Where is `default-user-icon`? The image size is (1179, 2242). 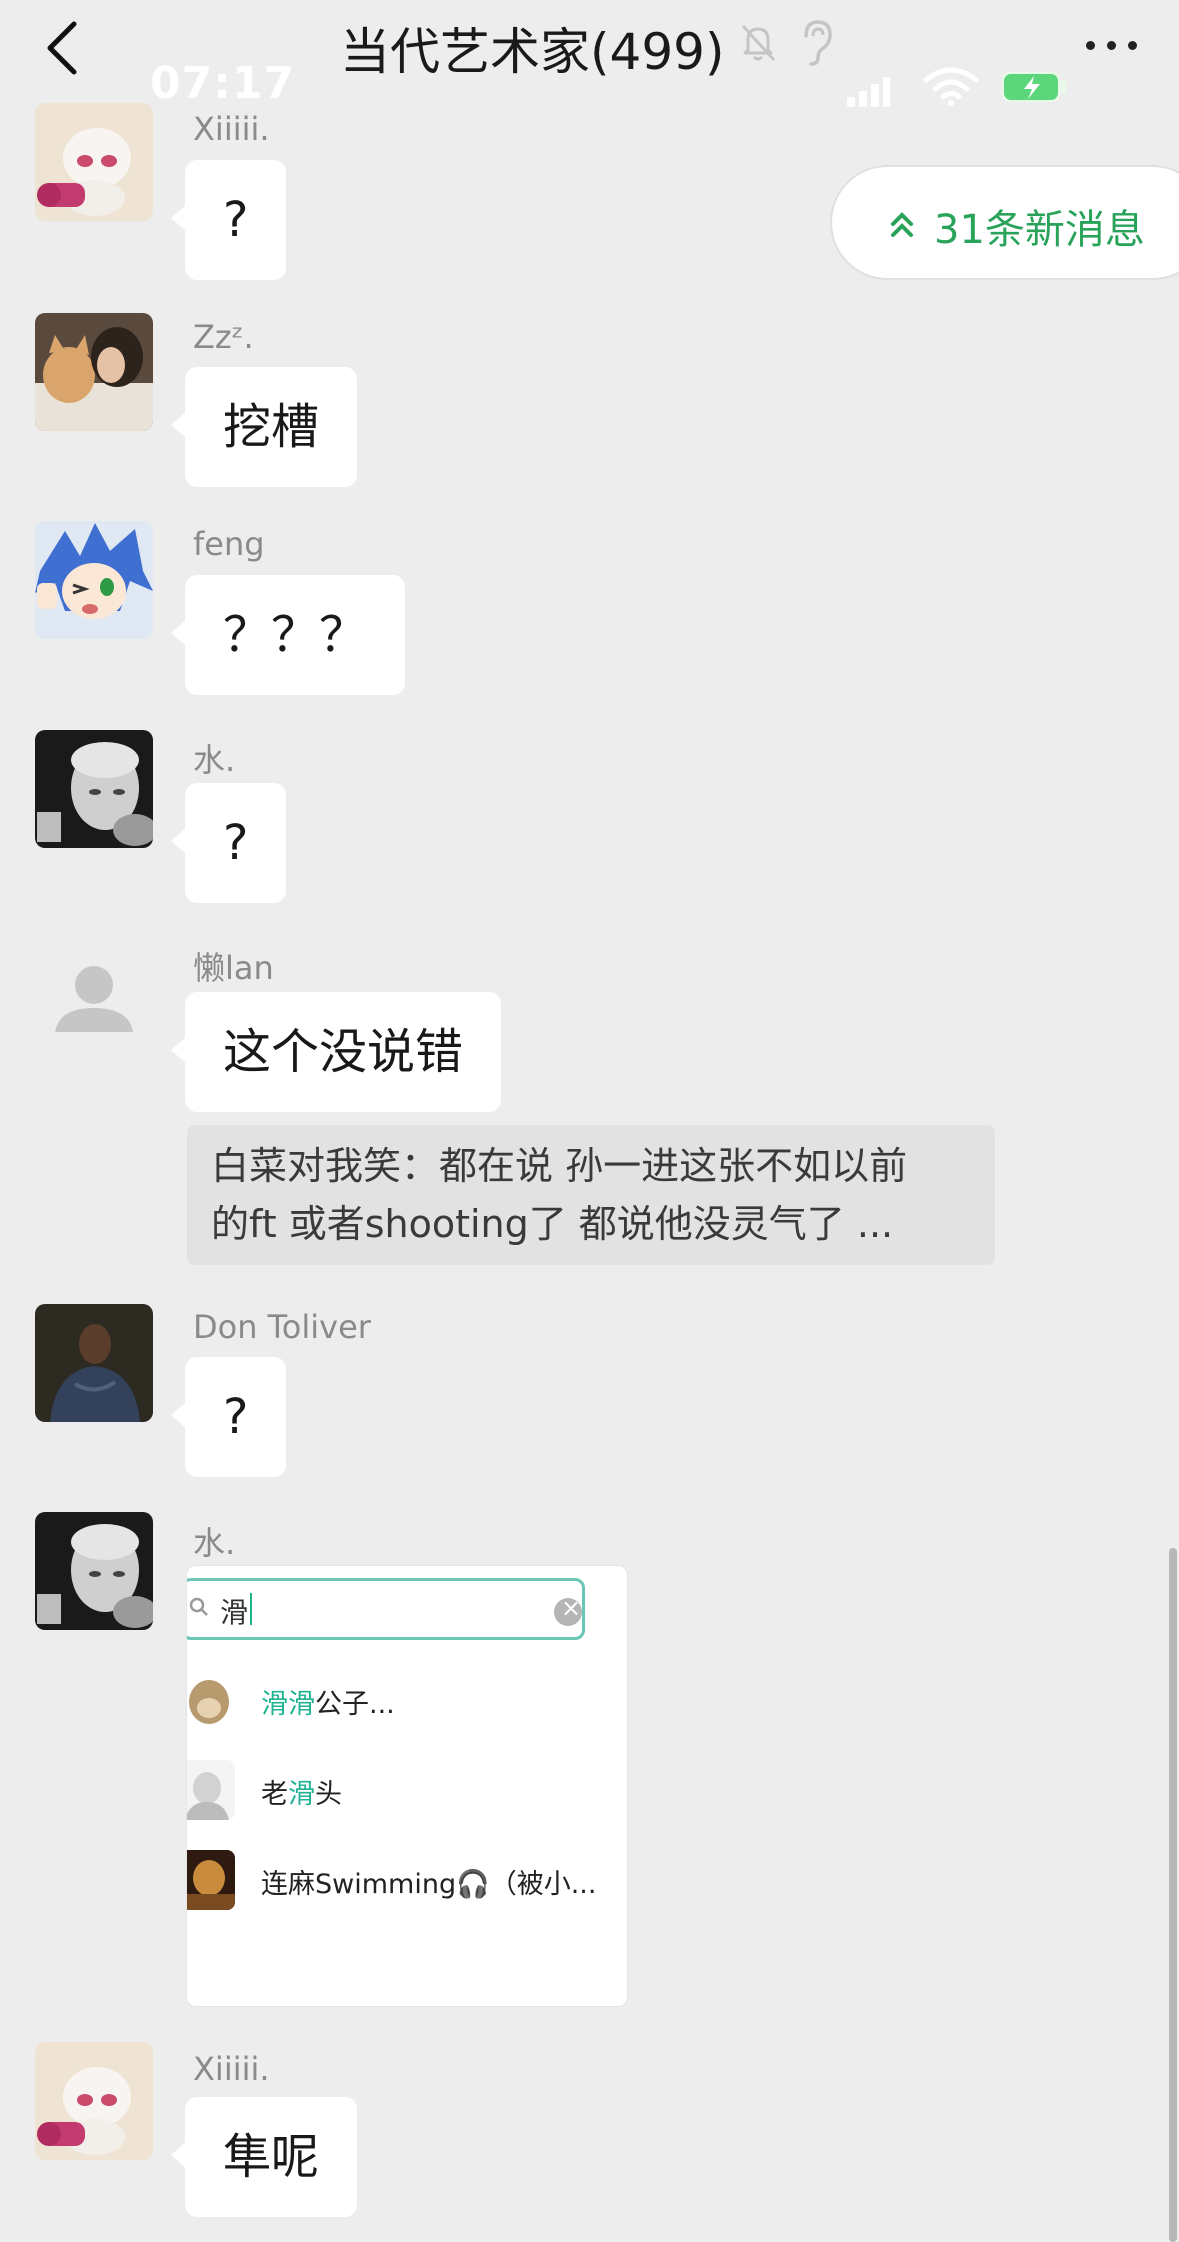
default-user-icon is located at coordinates (94, 999).